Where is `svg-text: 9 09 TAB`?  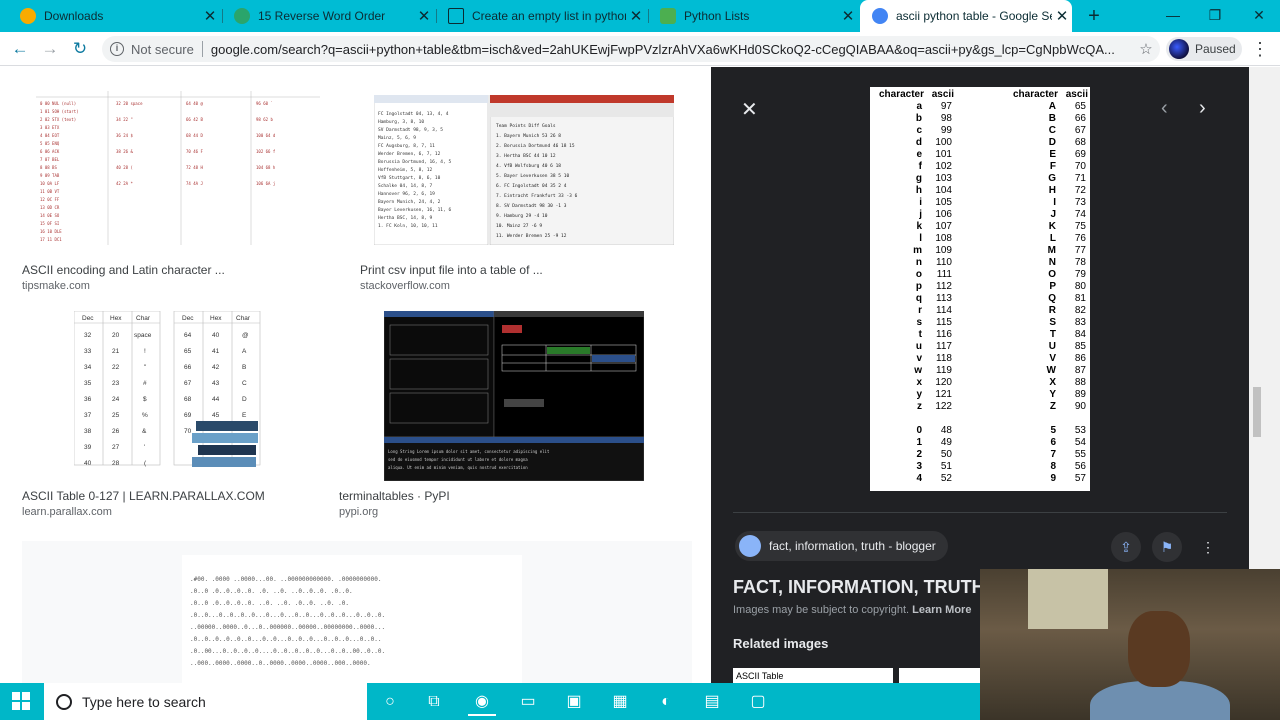 svg-text: 9 09 TAB is located at coordinates (50, 175).